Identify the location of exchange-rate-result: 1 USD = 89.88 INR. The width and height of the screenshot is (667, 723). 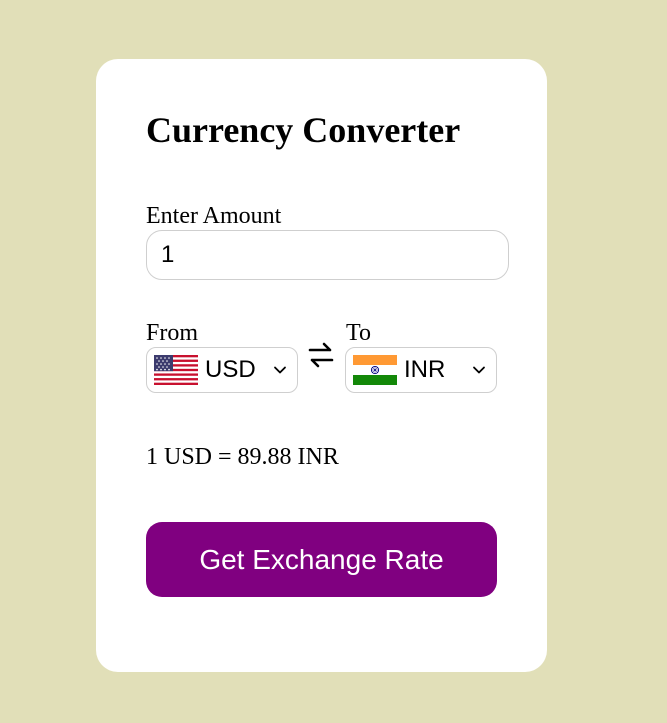
(242, 457).